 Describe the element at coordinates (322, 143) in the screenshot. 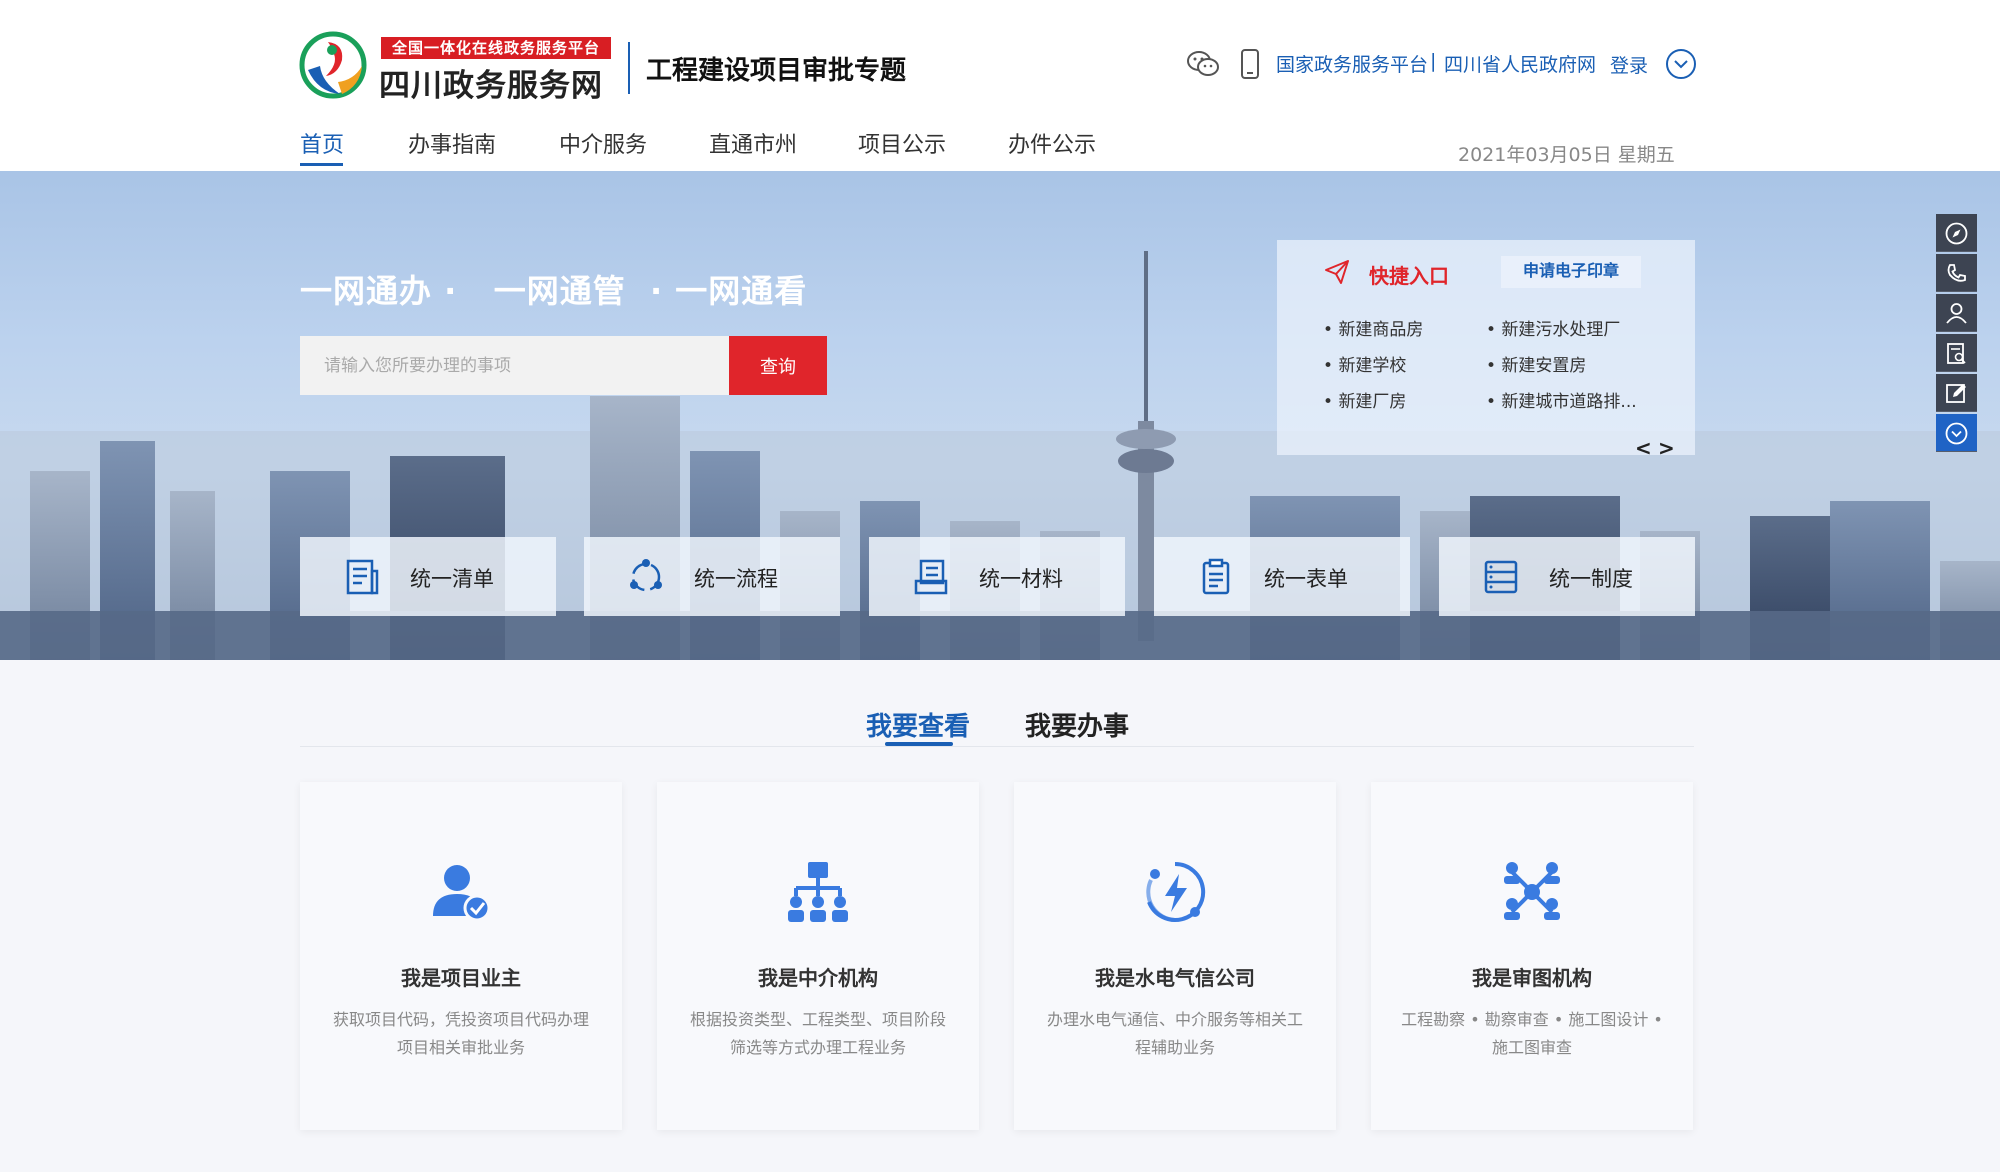

I see `nav-item-home: 首页` at that location.